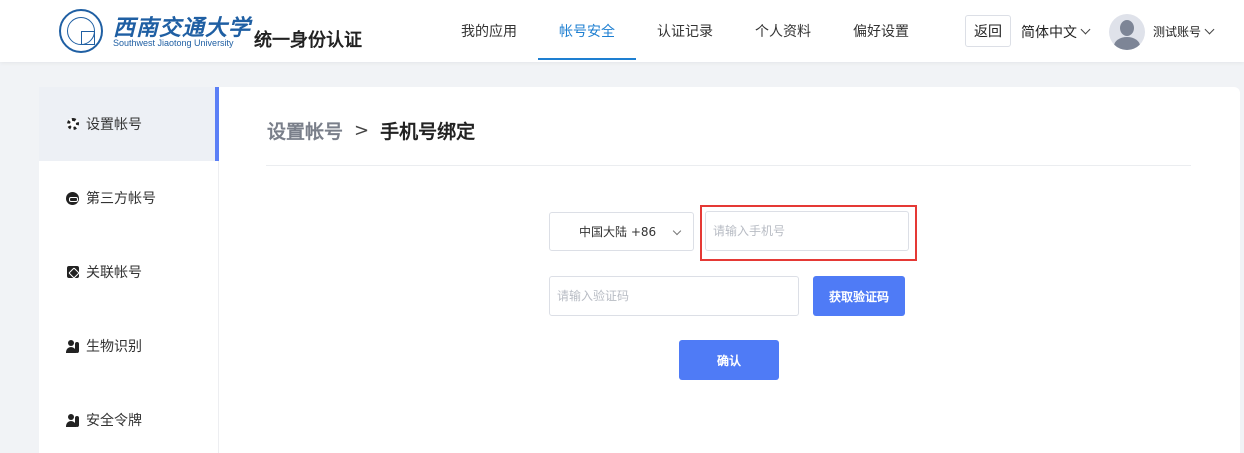 The width and height of the screenshot is (1244, 453). I want to click on main-nav: 我的应用 帐号安全 认证记录 个人资料 偏好设置, so click(685, 31).